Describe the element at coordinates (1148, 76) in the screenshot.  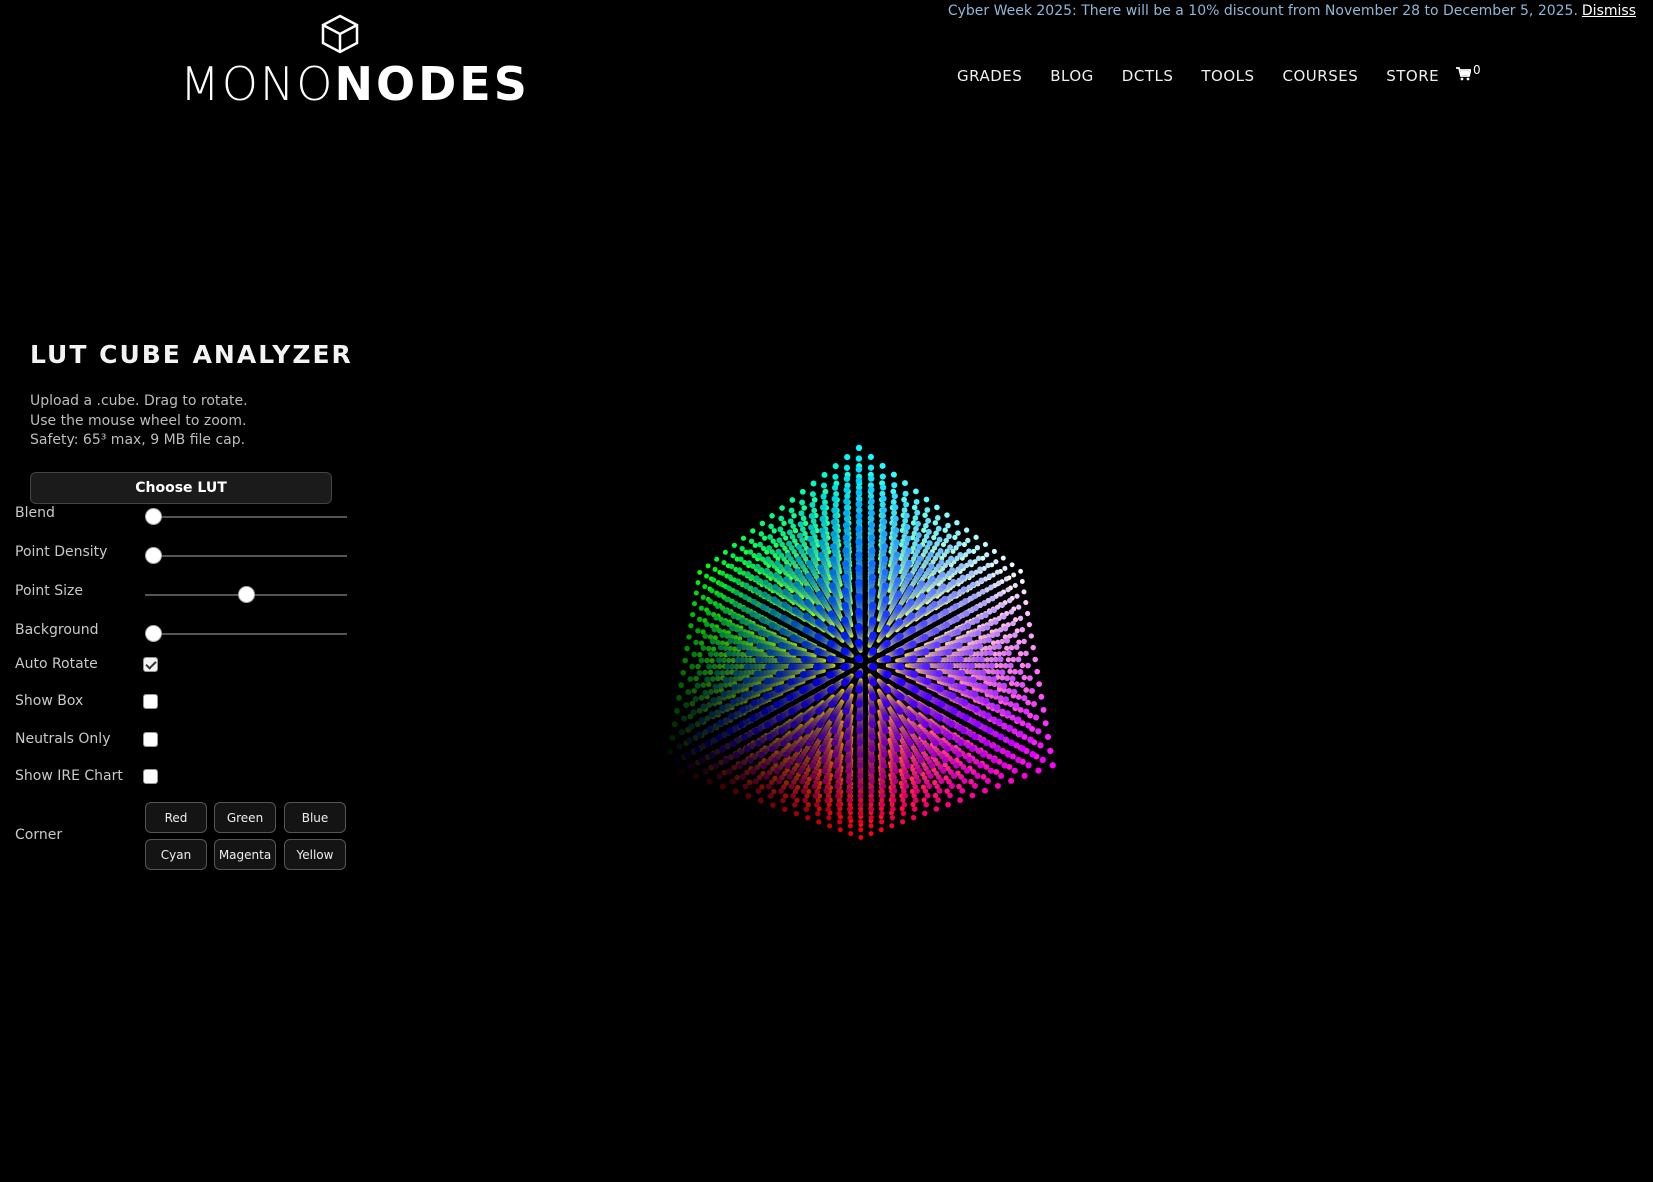
I see `nav-dctls: DCTLS` at that location.